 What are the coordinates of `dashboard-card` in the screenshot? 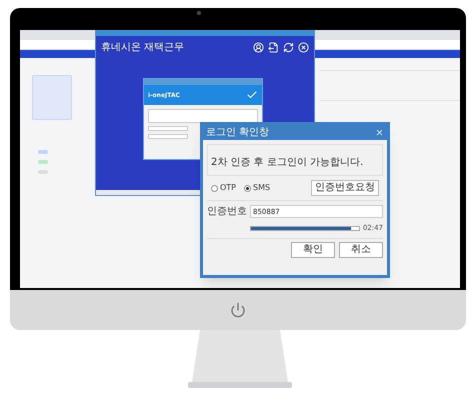 It's located at (52, 97).